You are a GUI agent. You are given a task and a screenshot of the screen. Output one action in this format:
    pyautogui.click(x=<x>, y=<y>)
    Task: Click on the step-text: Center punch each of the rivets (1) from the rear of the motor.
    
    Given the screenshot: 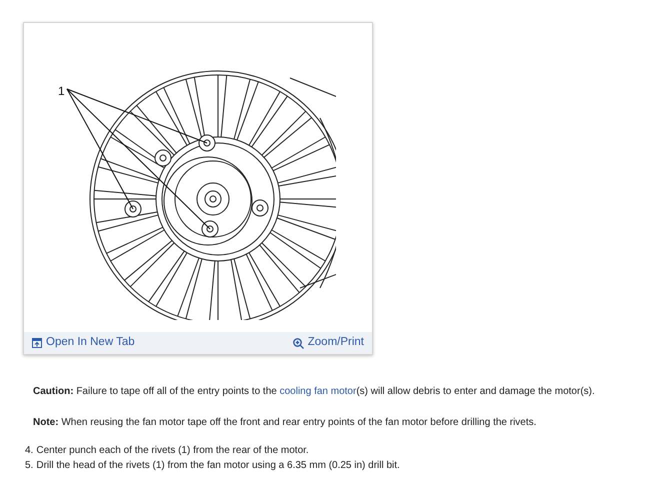 What is the action you would take?
    pyautogui.click(x=172, y=451)
    